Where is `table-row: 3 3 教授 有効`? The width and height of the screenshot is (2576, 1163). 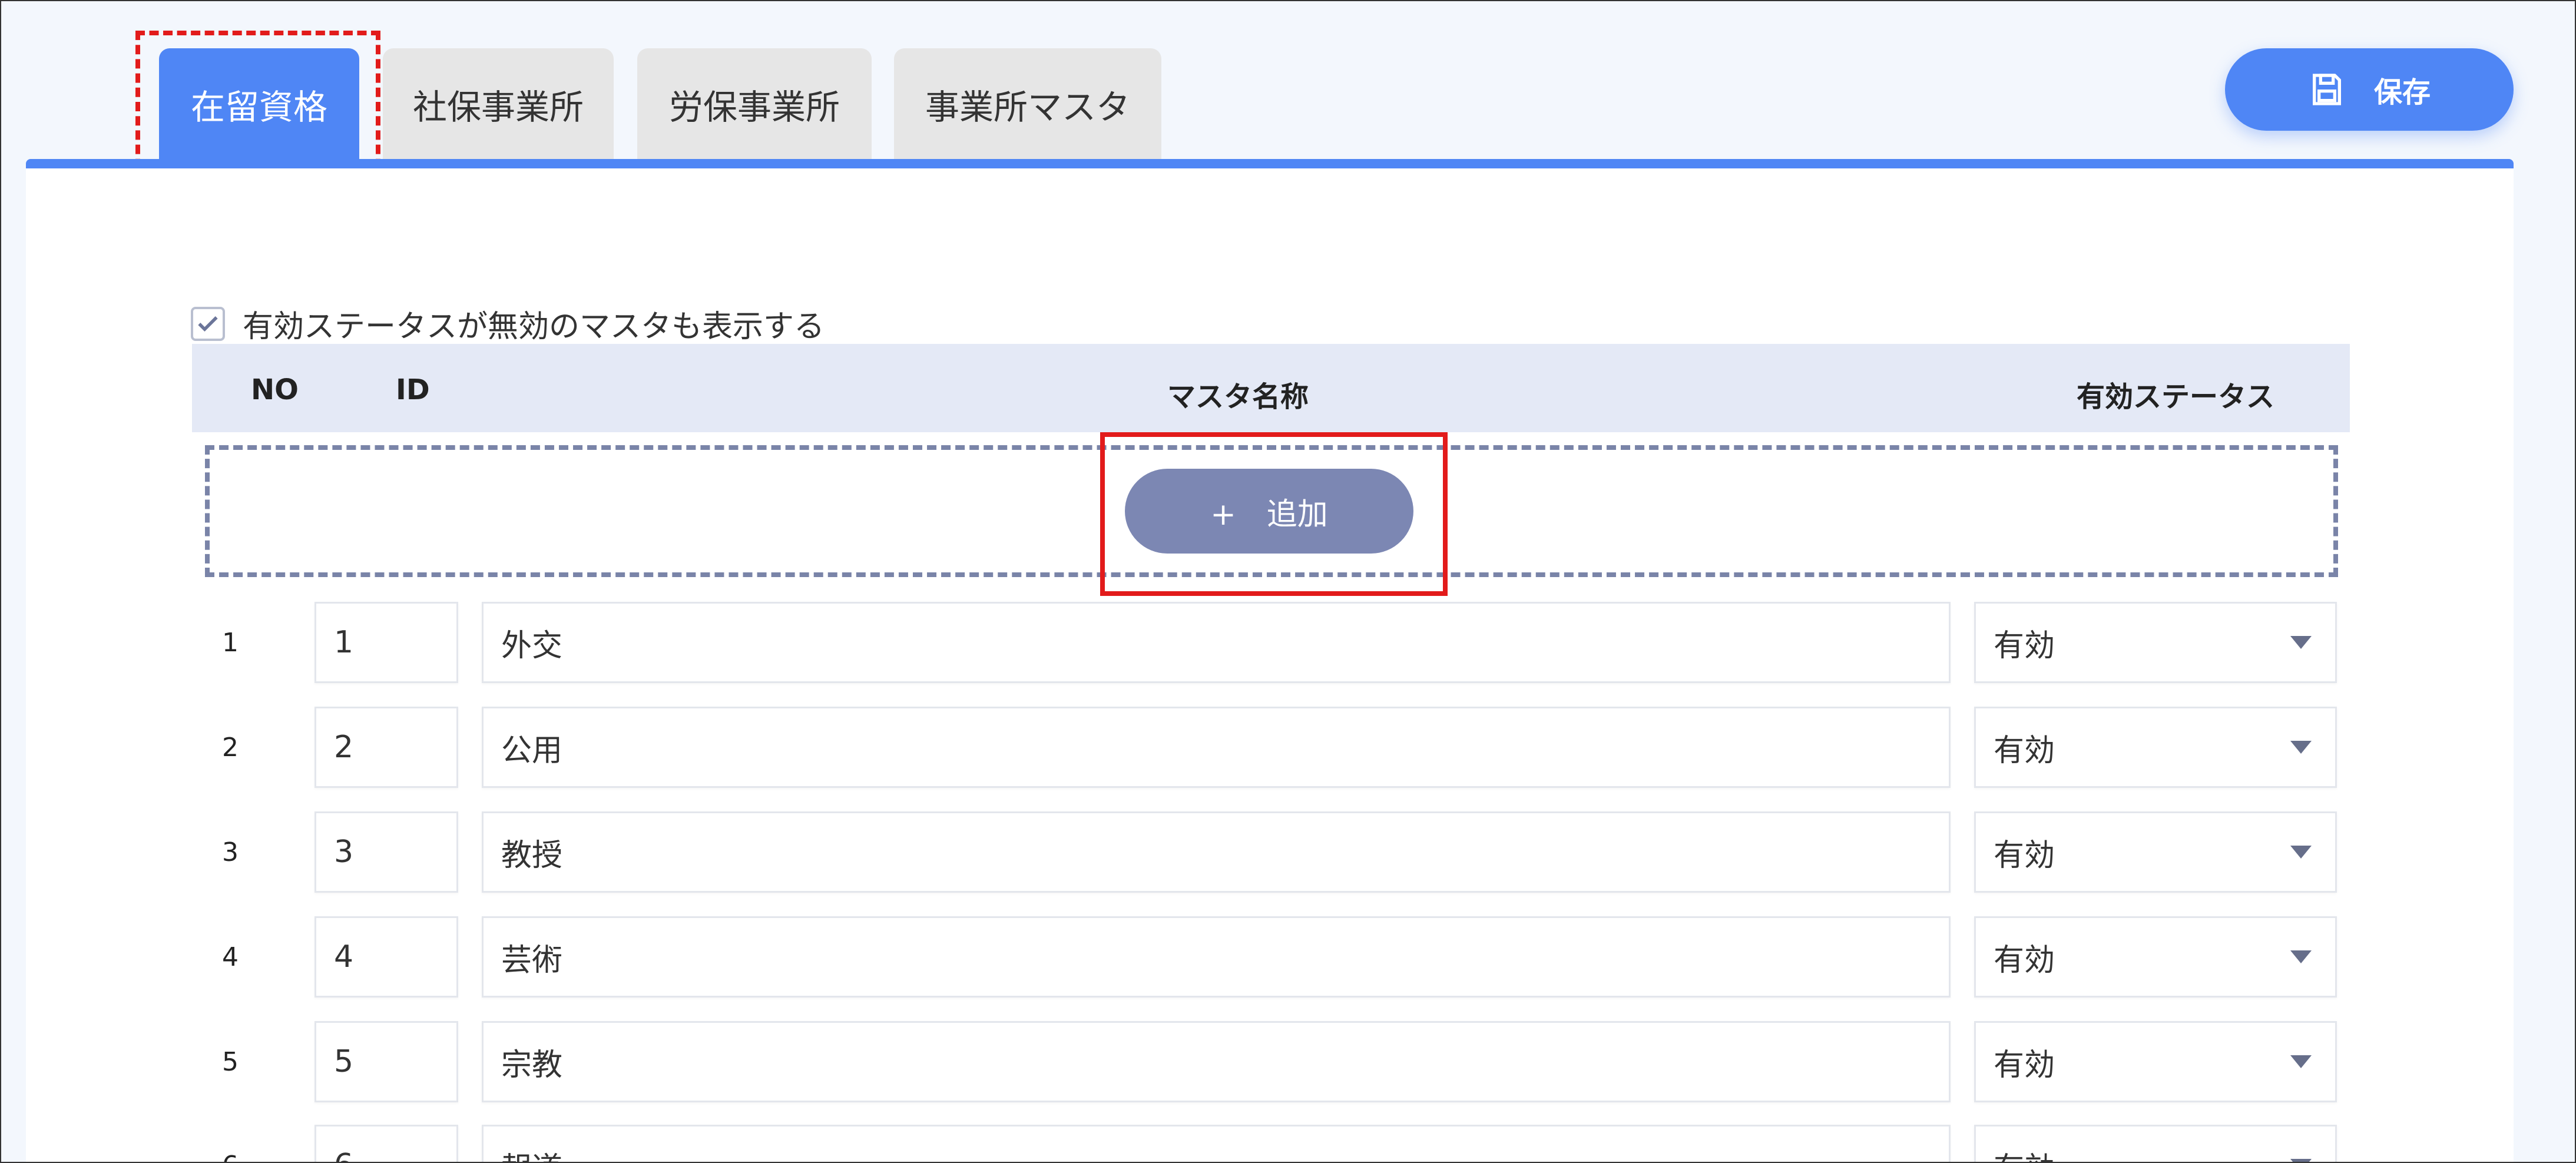 table-row: 3 3 教授 有効 is located at coordinates (1271, 852).